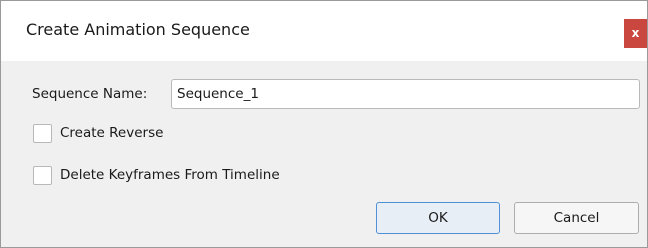 Image resolution: width=648 pixels, height=248 pixels. Describe the element at coordinates (576, 218) in the screenshot. I see `cancel-button: Cancel` at that location.